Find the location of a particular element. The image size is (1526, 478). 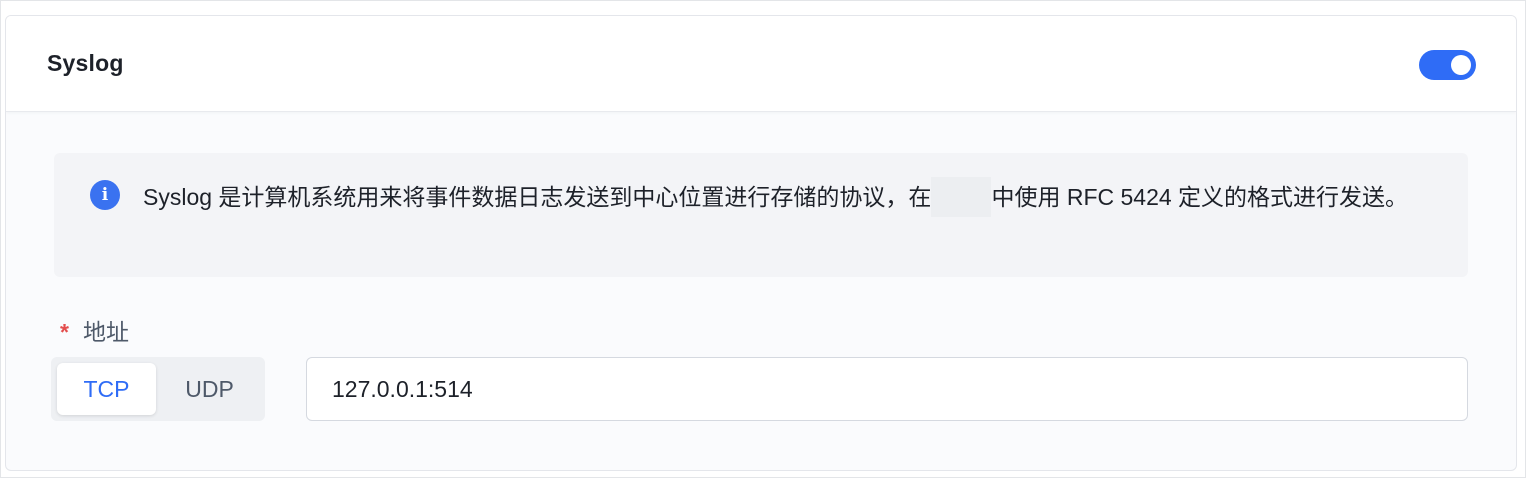

protocol-selector: TCP UDP is located at coordinates (158, 389).